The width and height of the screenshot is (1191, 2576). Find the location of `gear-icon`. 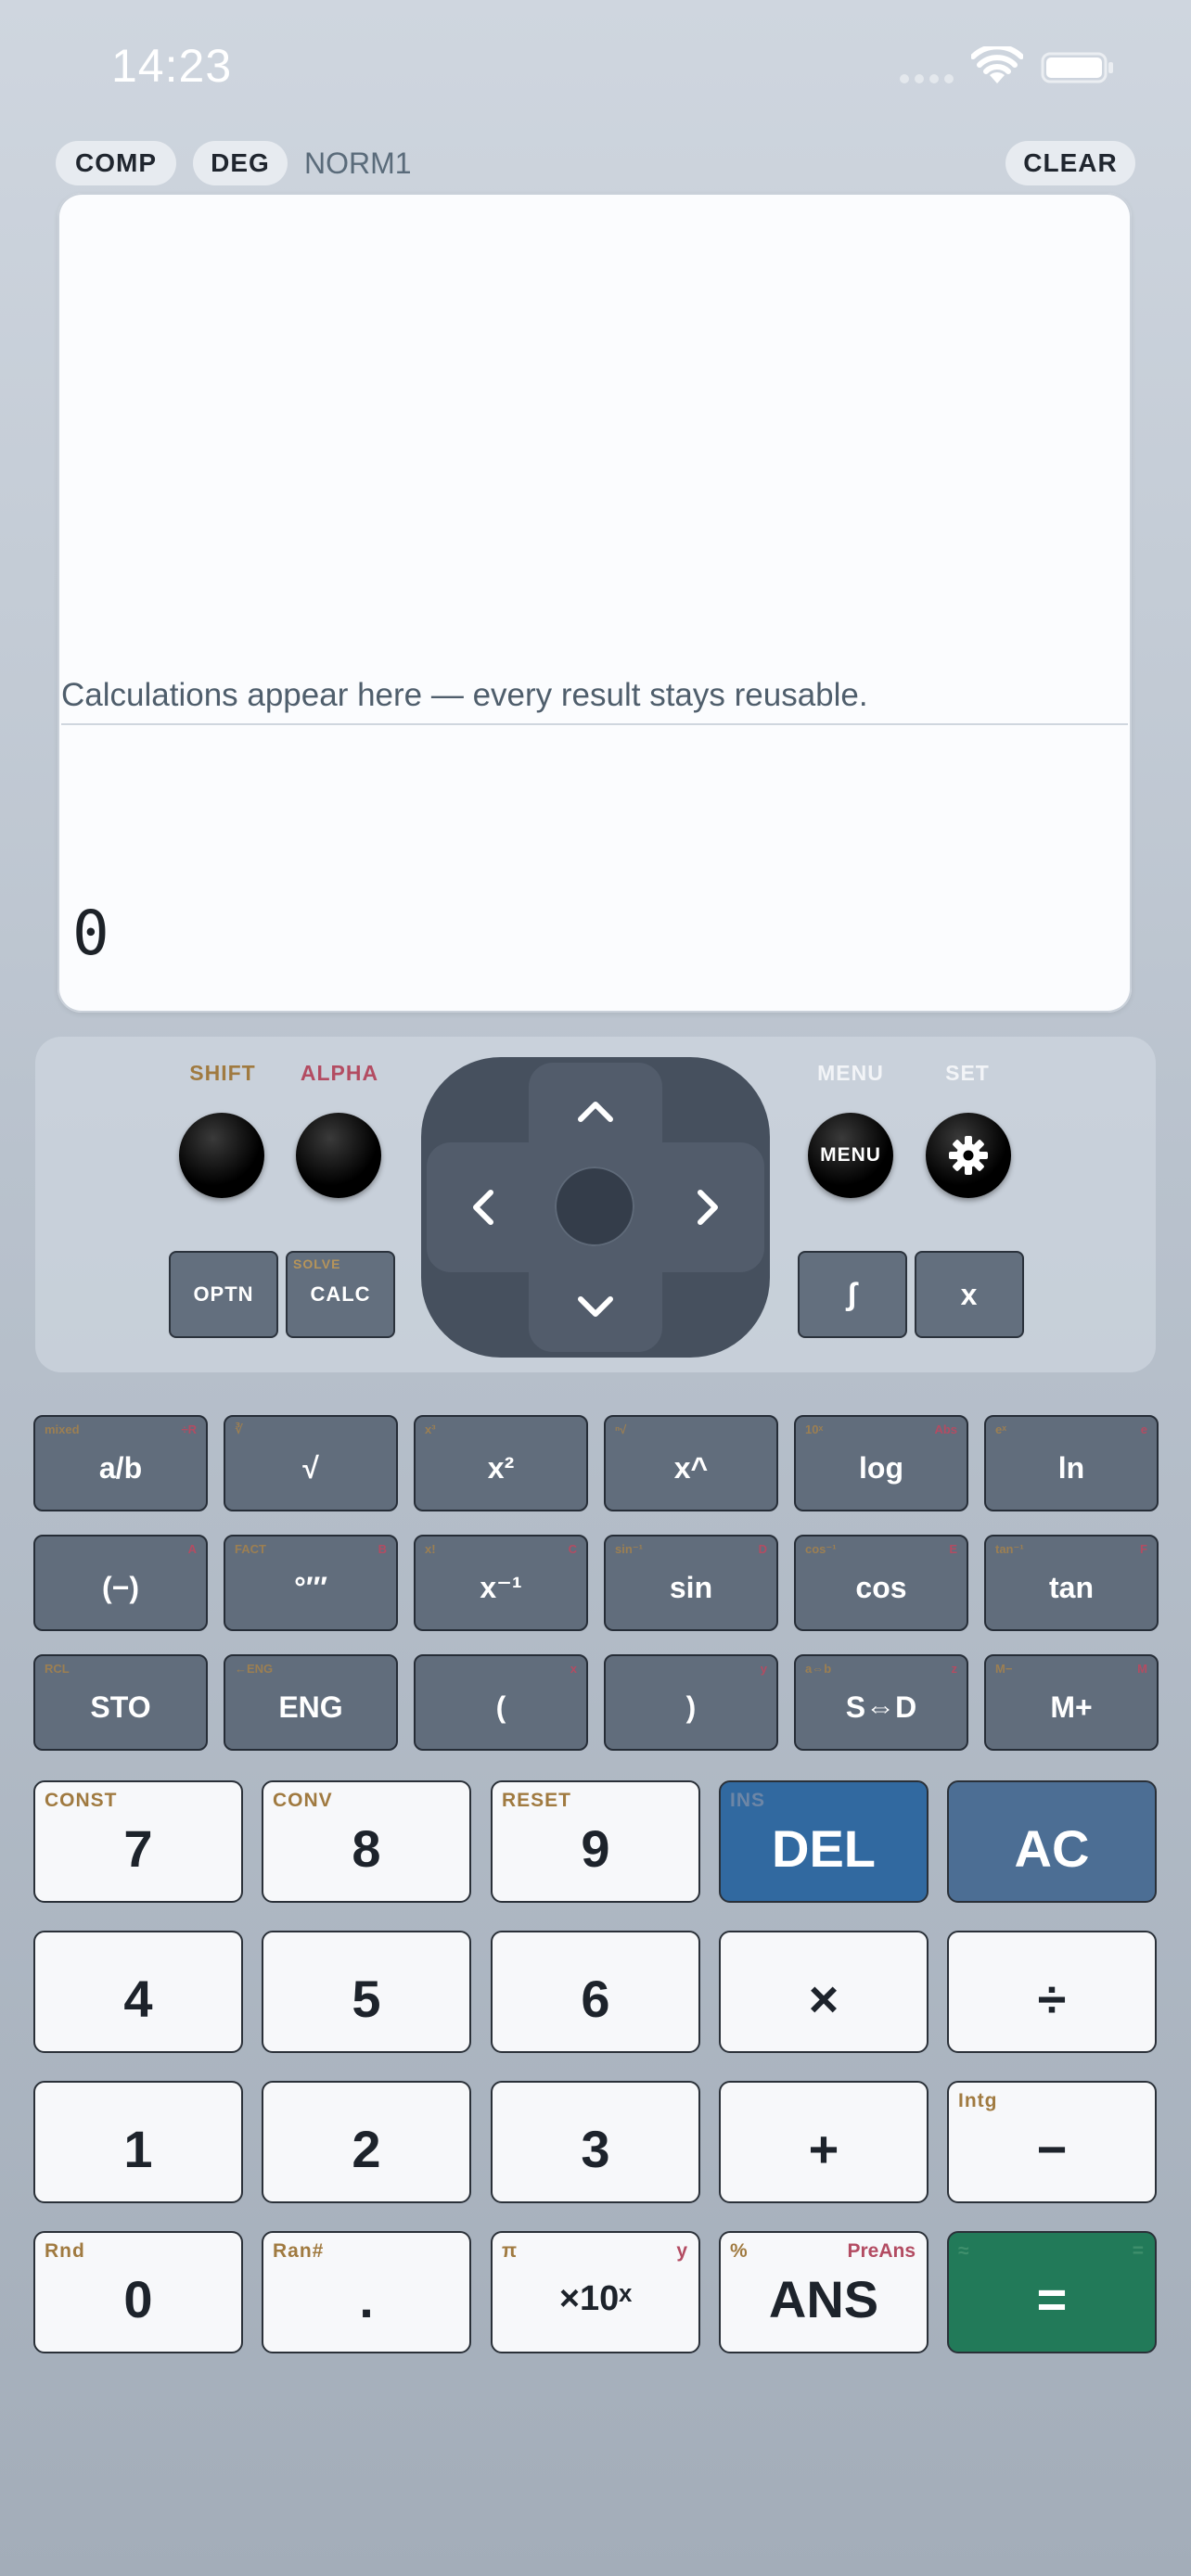

gear-icon is located at coordinates (969, 1156).